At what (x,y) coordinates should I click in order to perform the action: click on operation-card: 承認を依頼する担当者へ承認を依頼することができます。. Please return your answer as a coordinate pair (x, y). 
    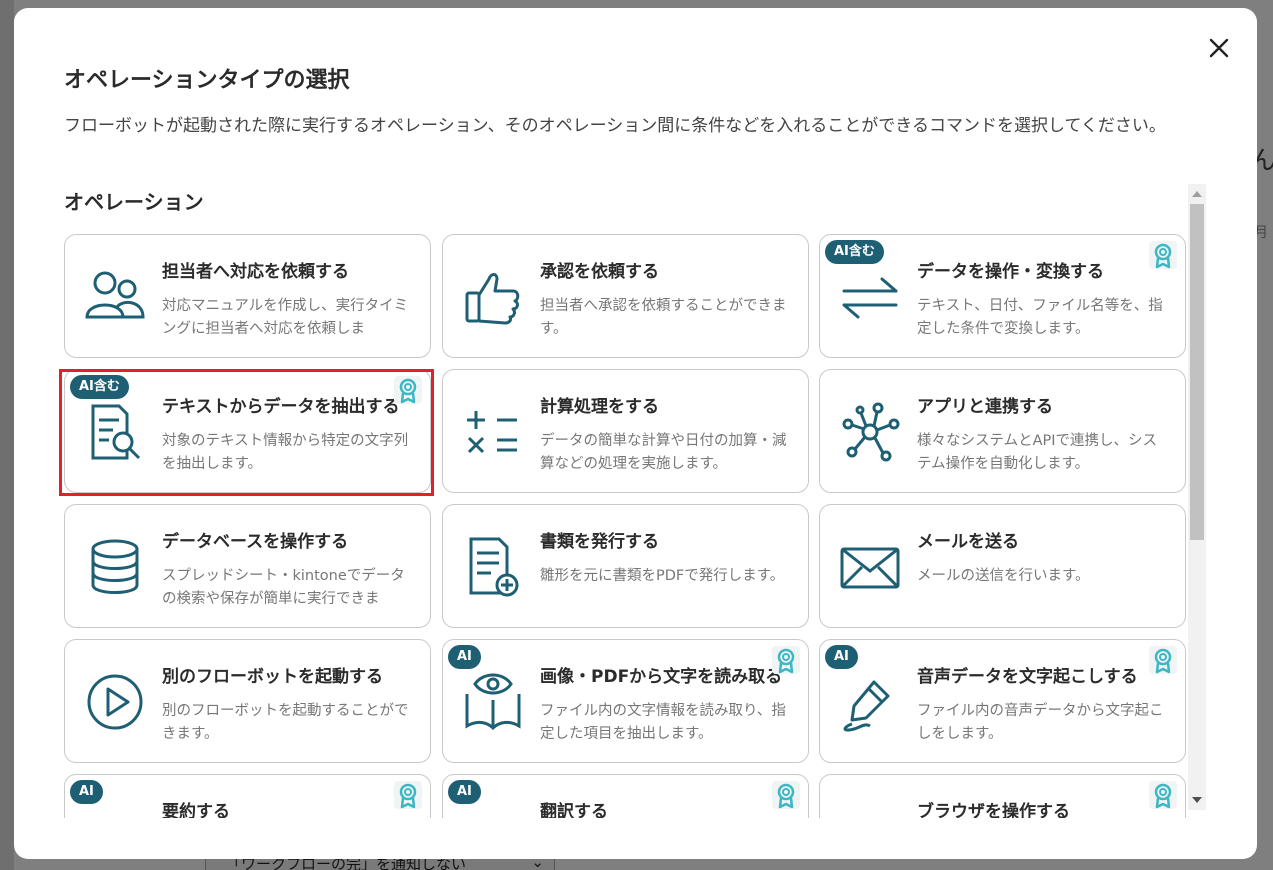
    Looking at the image, I should click on (625, 296).